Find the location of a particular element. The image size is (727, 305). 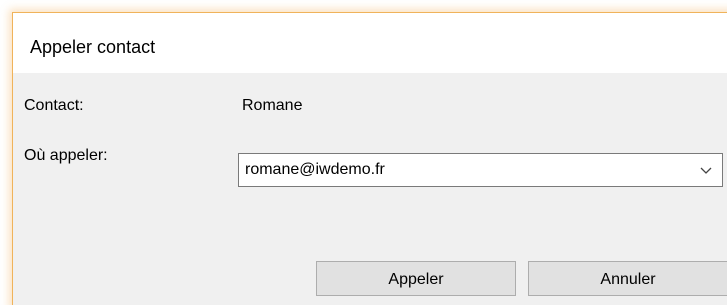

where-to-call-dropdown: romane@iwdemo.fr is located at coordinates (480, 170).